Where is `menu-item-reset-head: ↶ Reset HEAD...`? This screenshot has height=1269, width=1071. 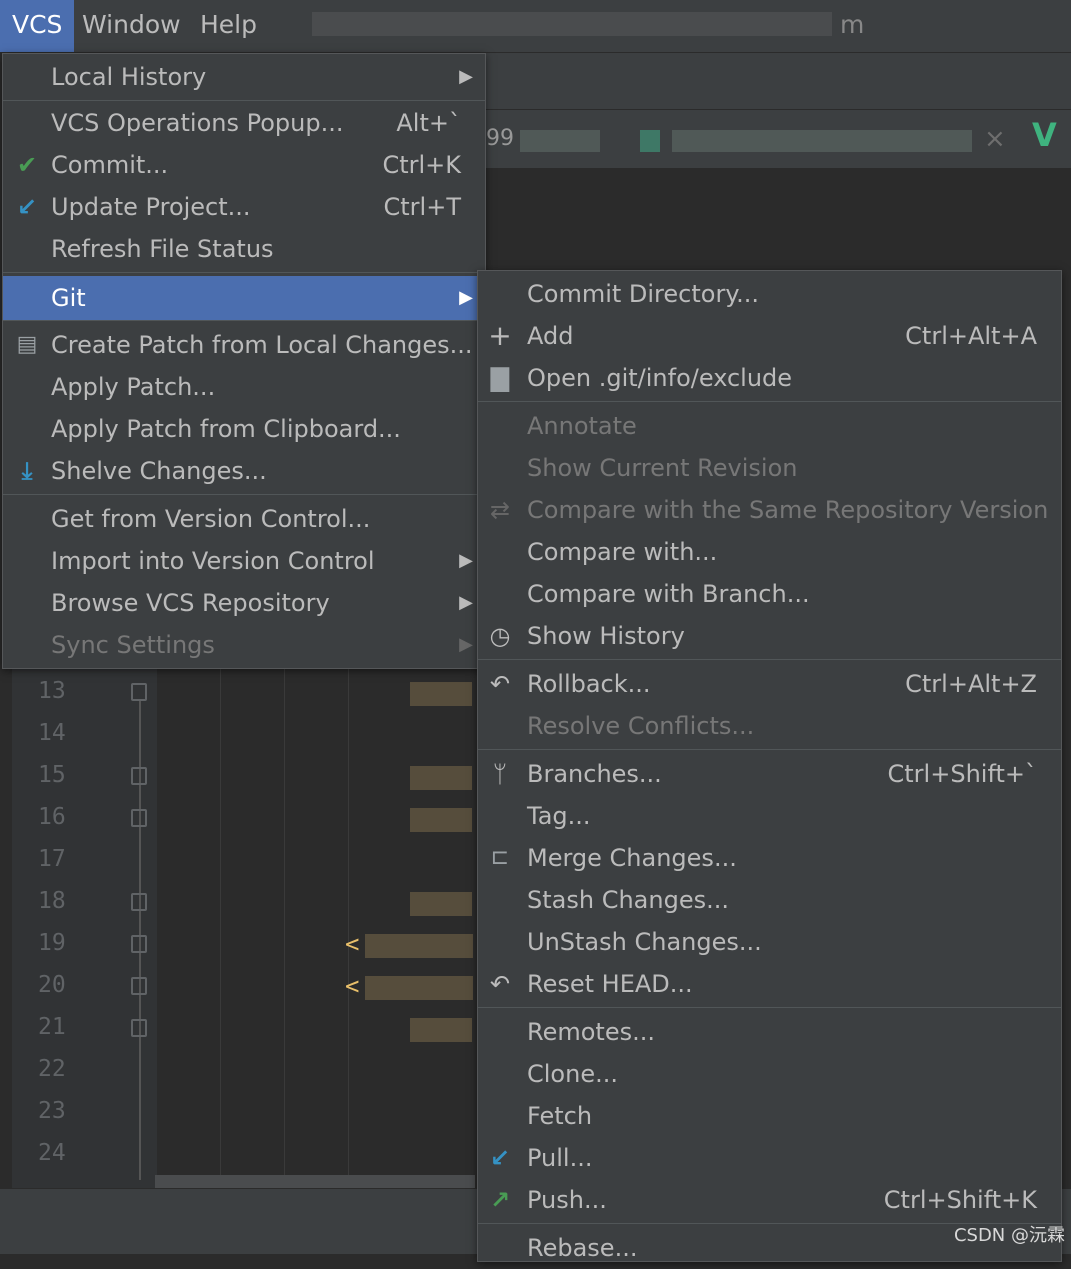 menu-item-reset-head: ↶ Reset HEAD... is located at coordinates (769, 984).